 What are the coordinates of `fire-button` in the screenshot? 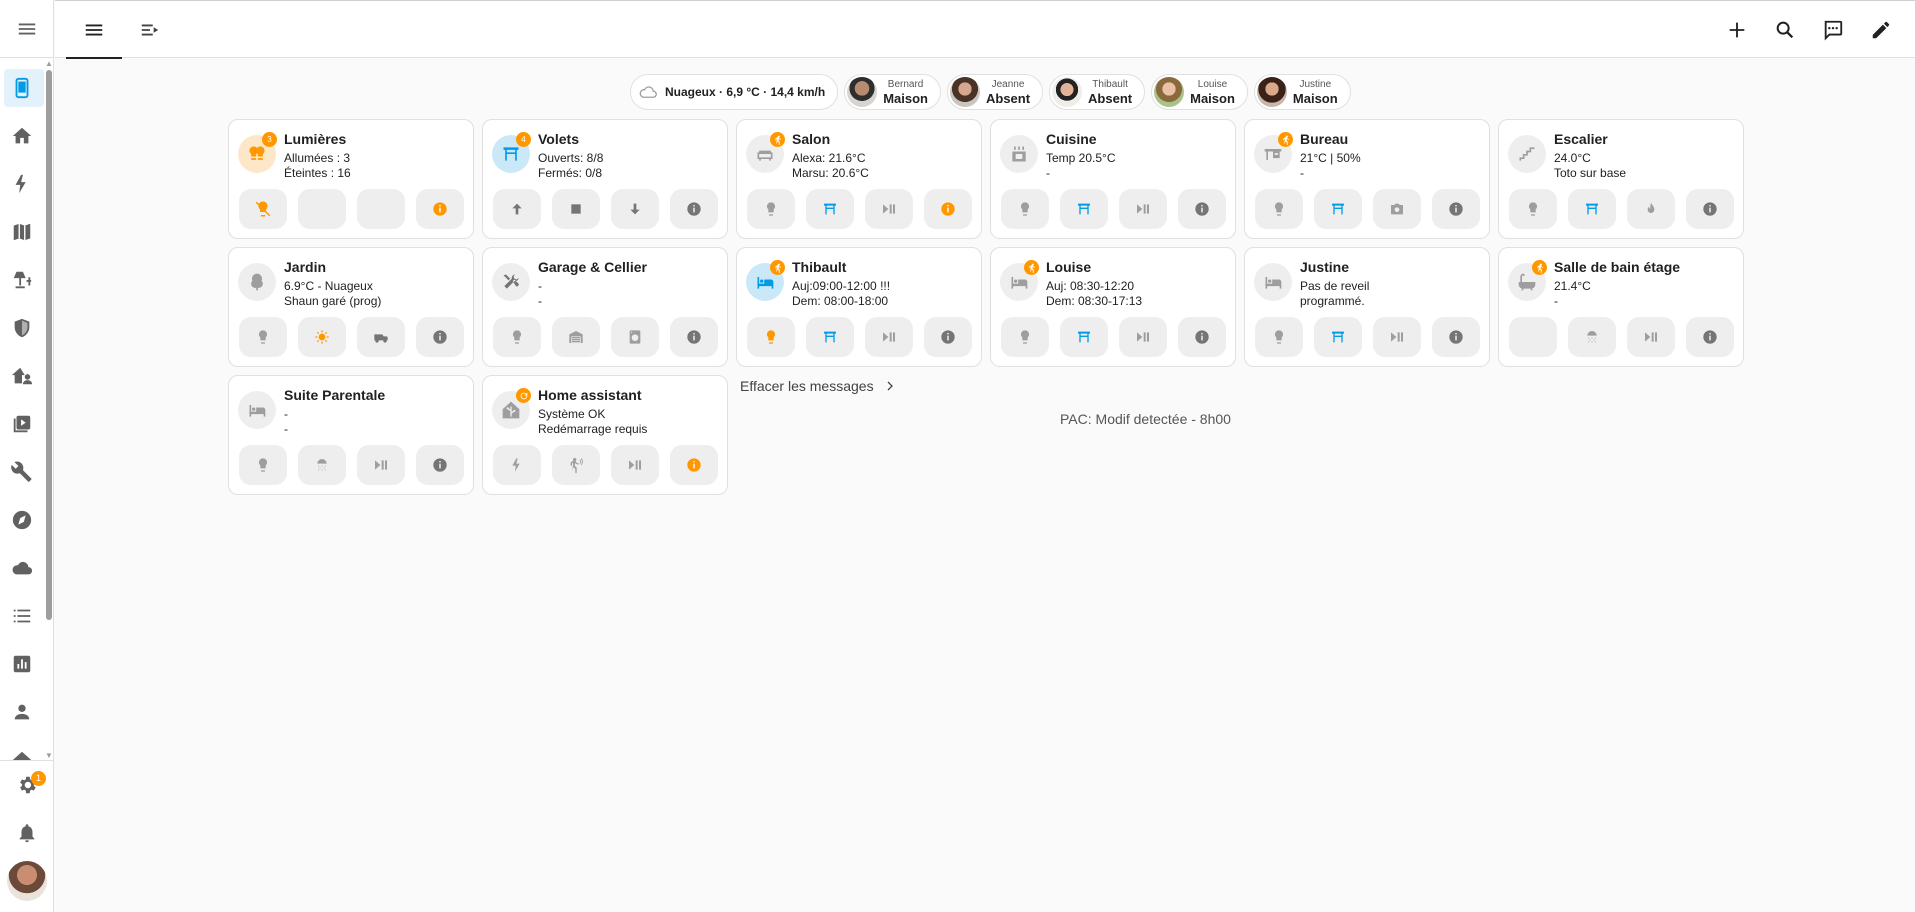 It's located at (1651, 209).